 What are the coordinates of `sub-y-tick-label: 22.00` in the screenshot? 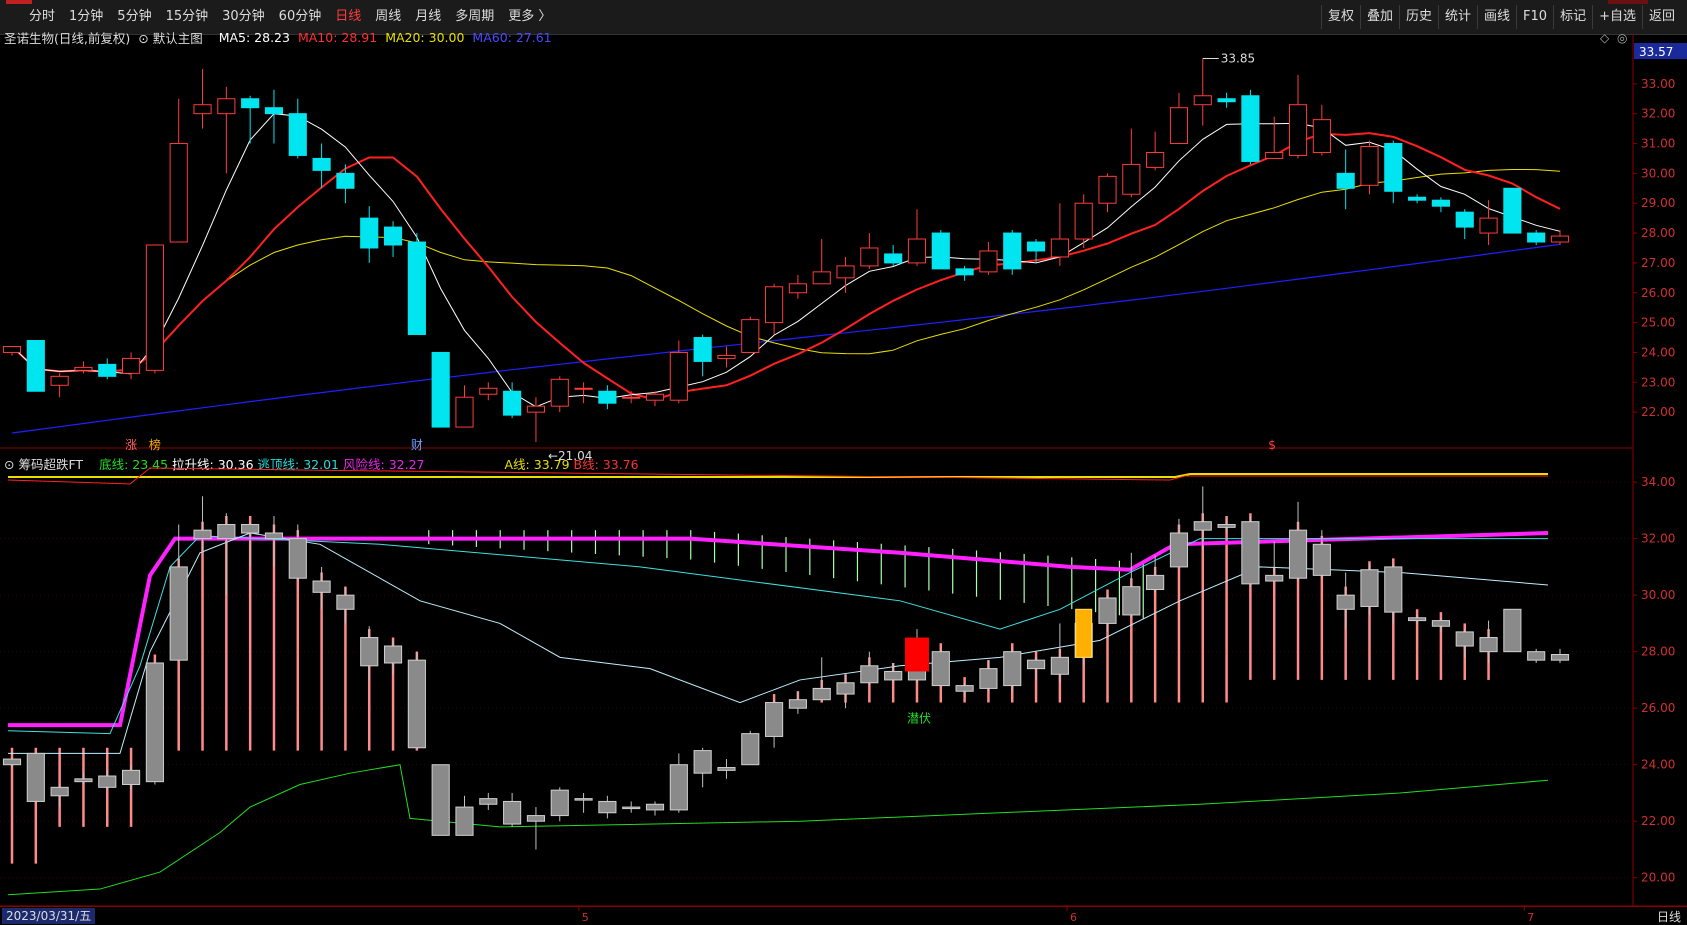 It's located at (1658, 821).